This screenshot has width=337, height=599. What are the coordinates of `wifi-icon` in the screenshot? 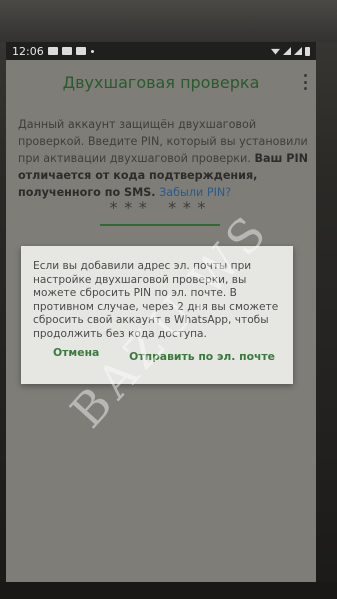 It's located at (275, 51).